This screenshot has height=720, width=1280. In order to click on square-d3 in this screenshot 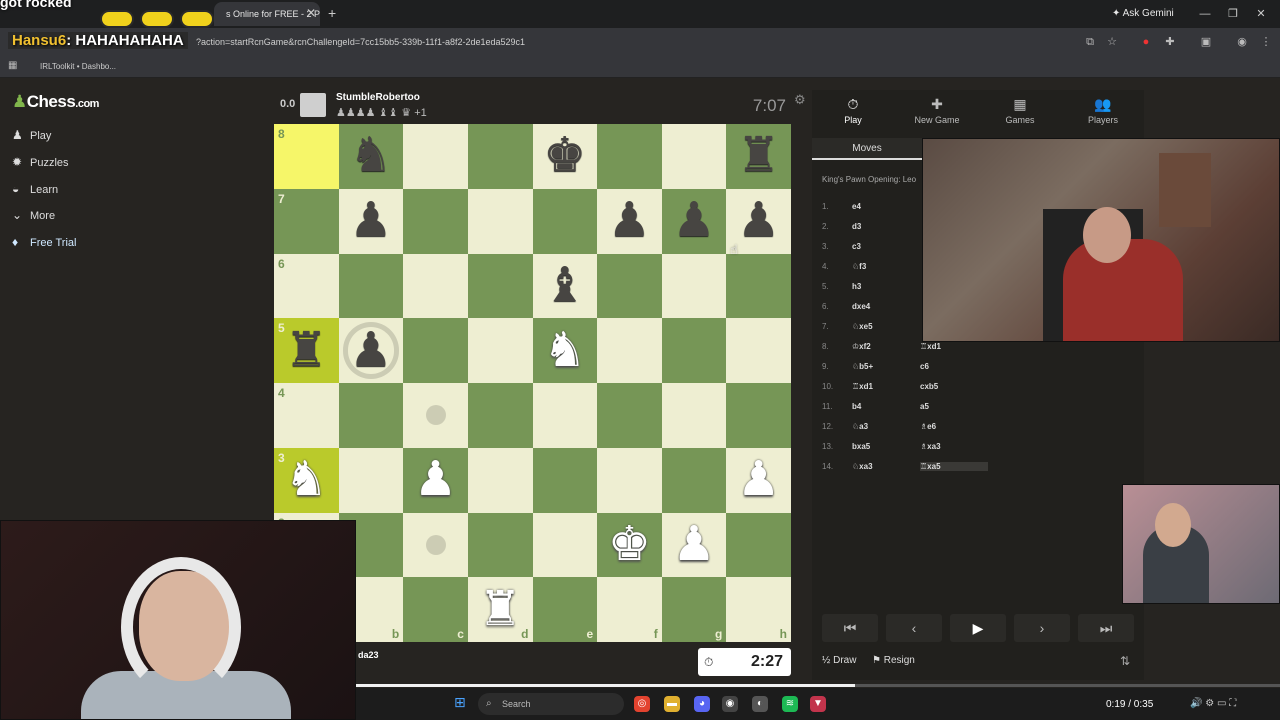, I will do `click(500, 480)`.